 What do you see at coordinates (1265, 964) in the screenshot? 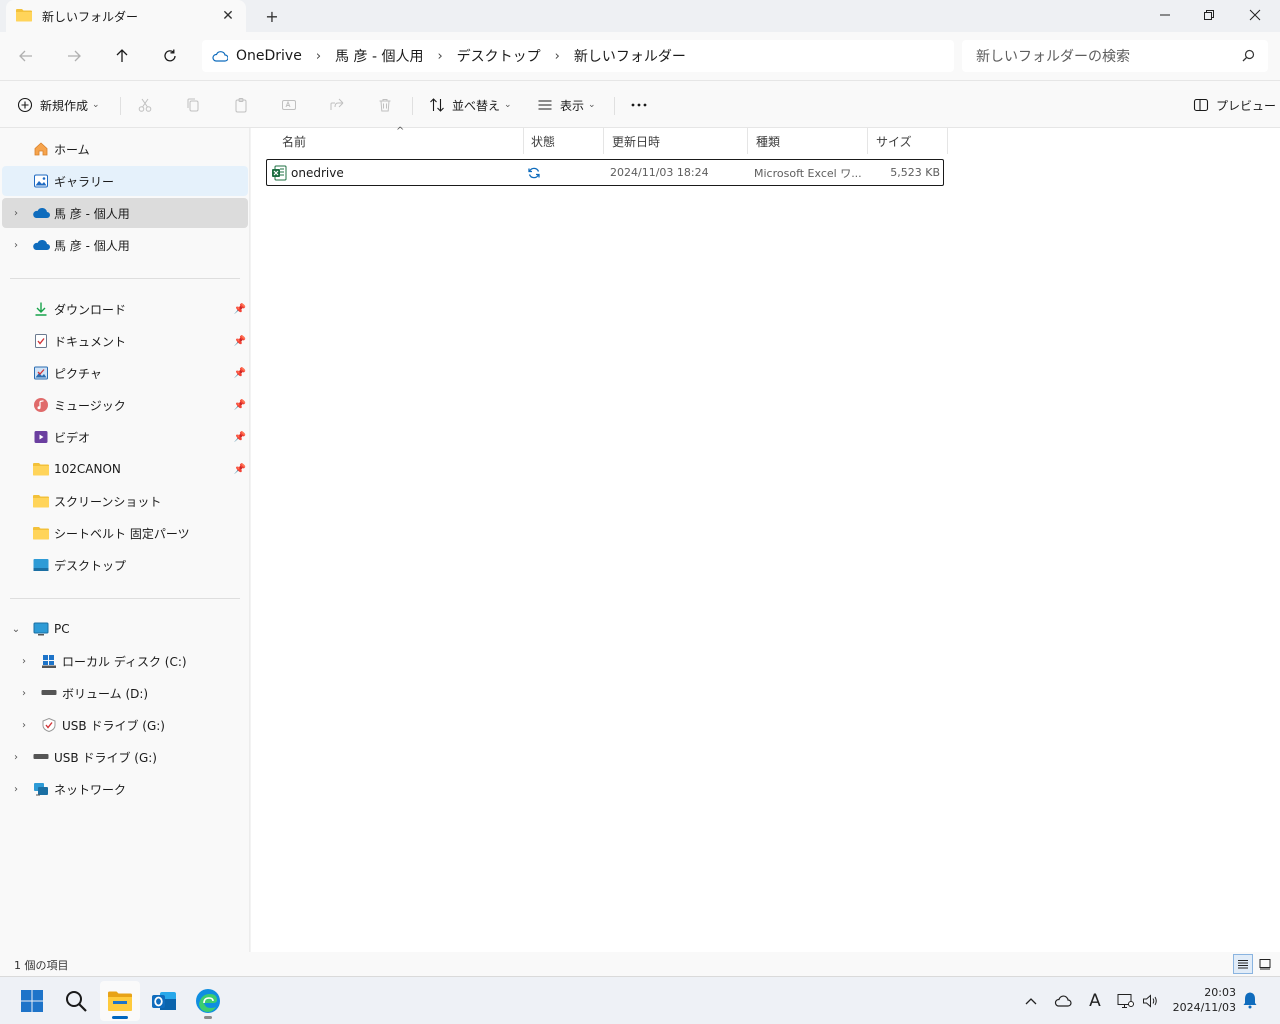
I see `large-icons-view-button` at bounding box center [1265, 964].